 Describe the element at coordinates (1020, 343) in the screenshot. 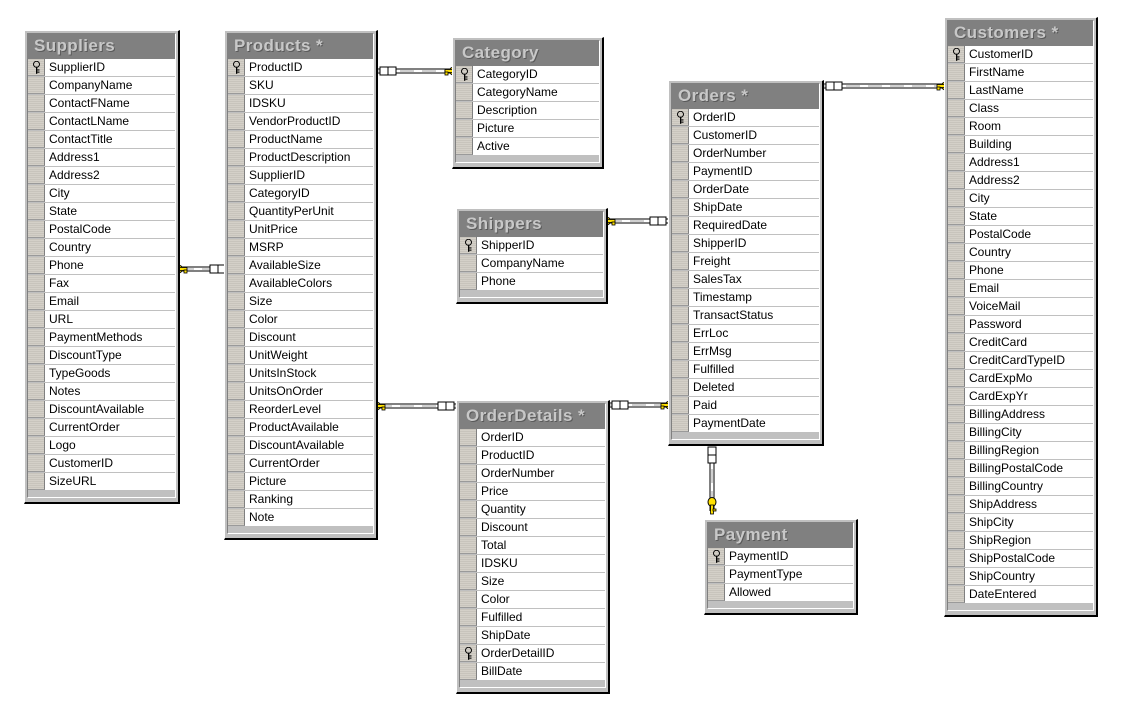

I see `field-row: CreditCard` at that location.